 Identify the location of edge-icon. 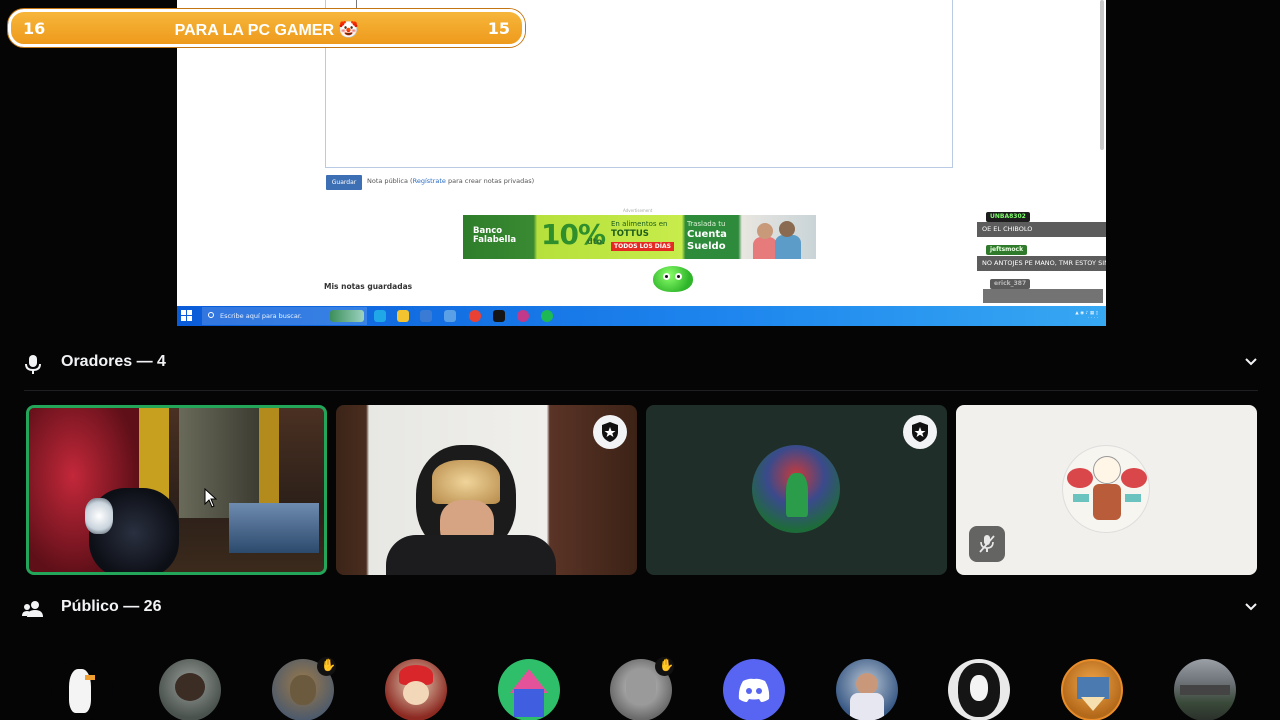
(380, 316).